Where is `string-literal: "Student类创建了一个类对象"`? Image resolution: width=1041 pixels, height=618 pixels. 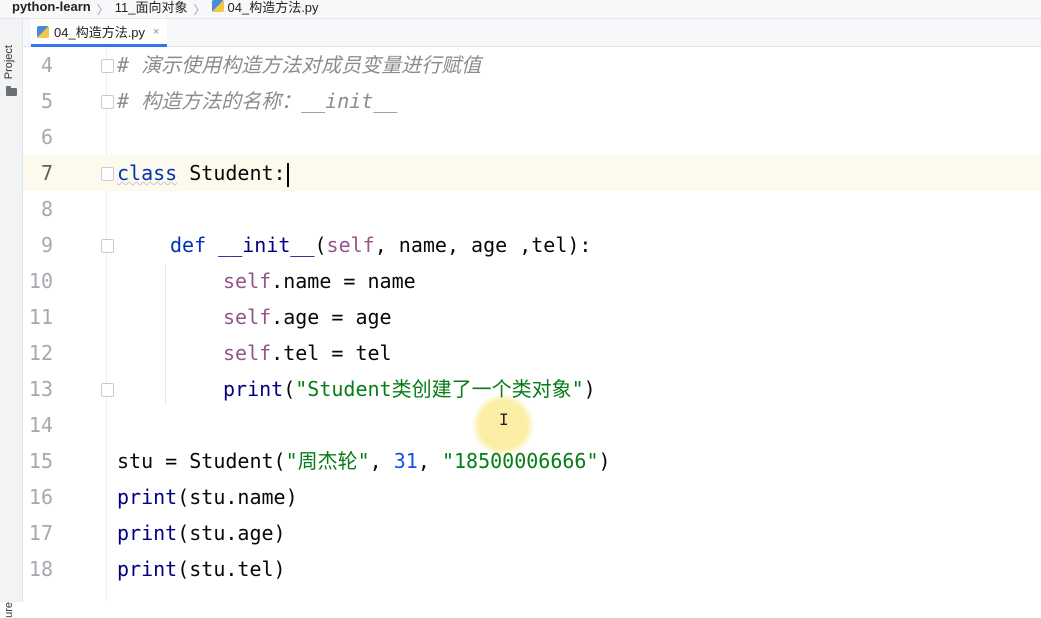 string-literal: "Student类创建了一个类对象" is located at coordinates (439, 389).